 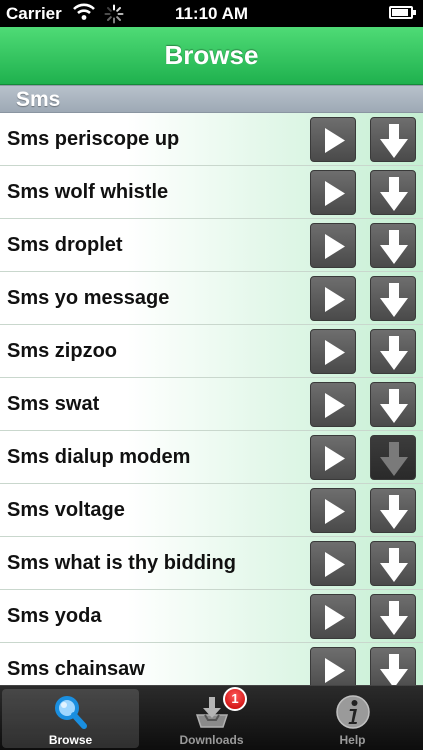 I want to click on page-title: Browse, so click(x=211, y=55).